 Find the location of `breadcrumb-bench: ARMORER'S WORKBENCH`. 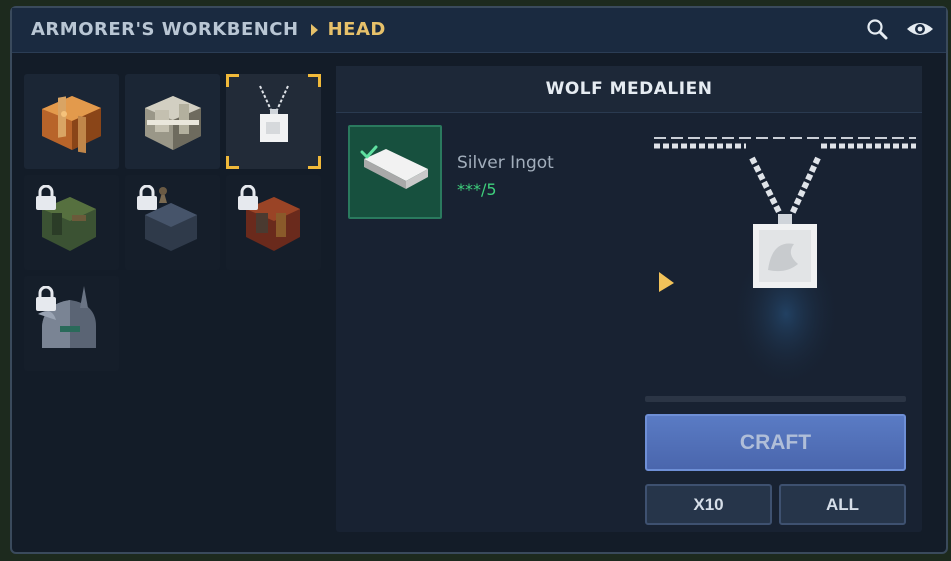

breadcrumb-bench: ARMORER'S WORKBENCH is located at coordinates (165, 29).